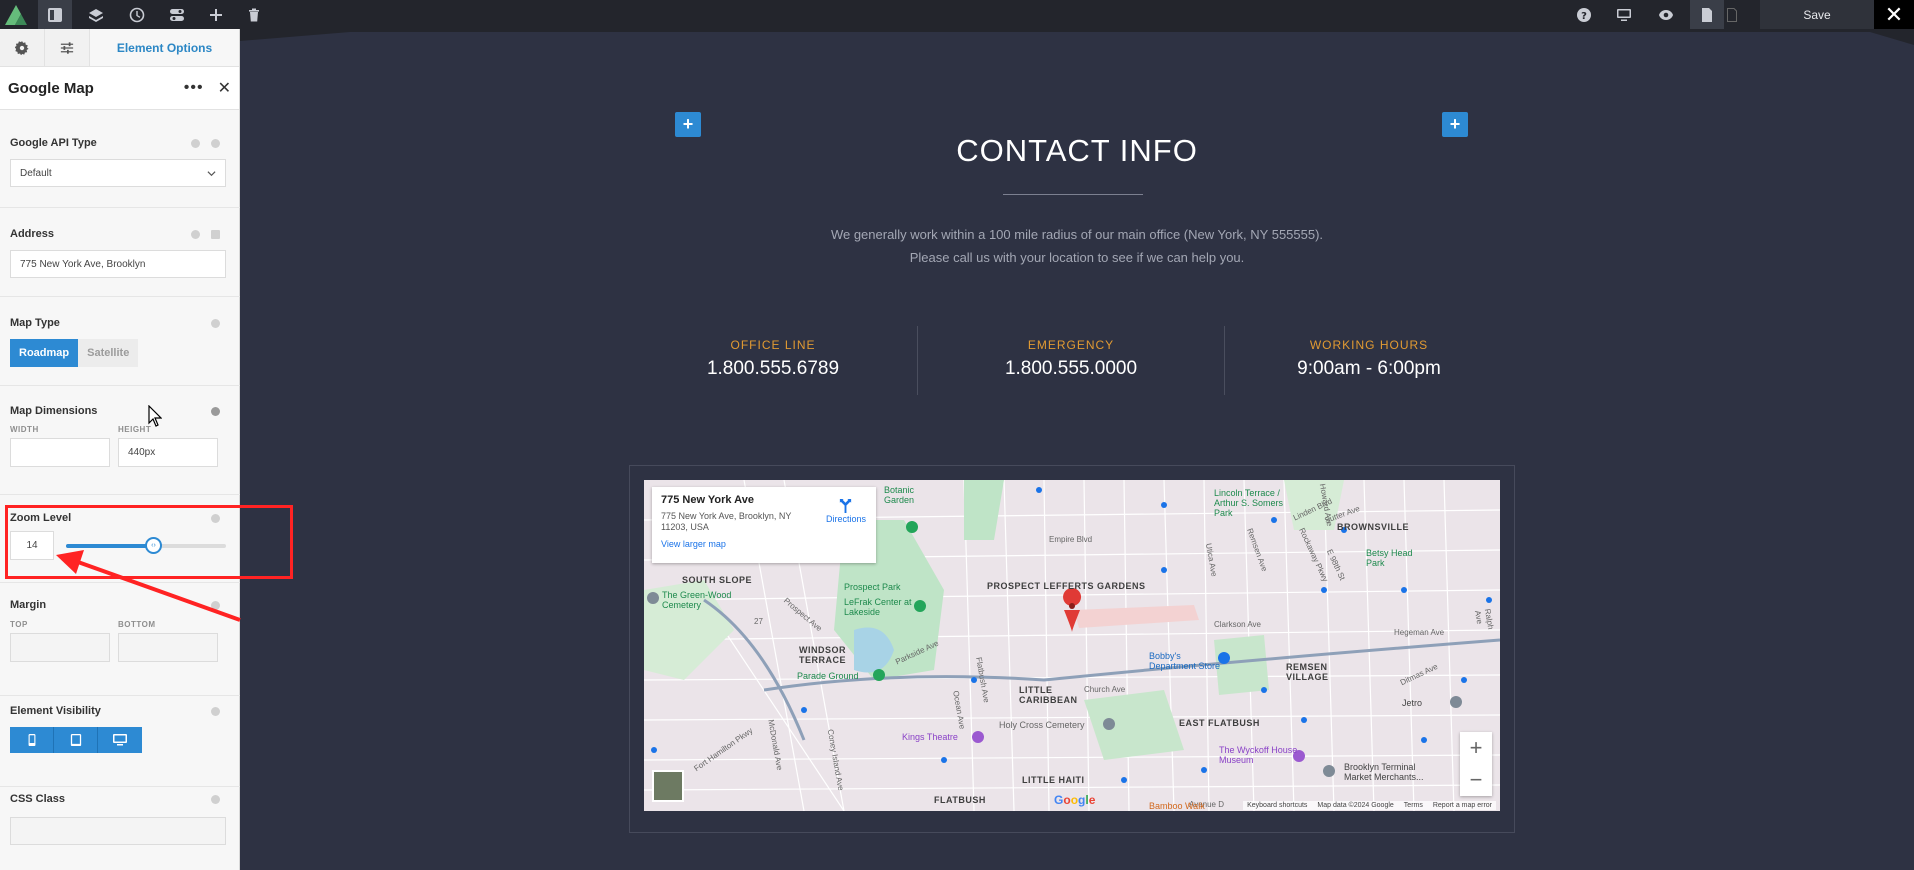 This screenshot has width=1914, height=870. I want to click on report-error-link: Report a map error, so click(1462, 805).